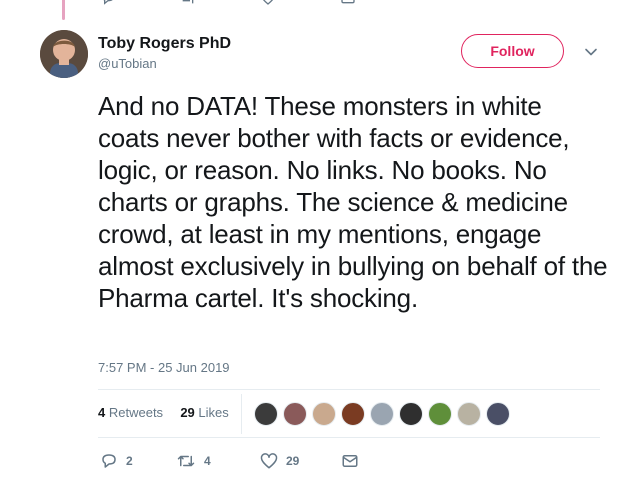 The image size is (621, 499). I want to click on tweet-timestamp: 7:57 PM - 25 Jun 2019, so click(164, 367).